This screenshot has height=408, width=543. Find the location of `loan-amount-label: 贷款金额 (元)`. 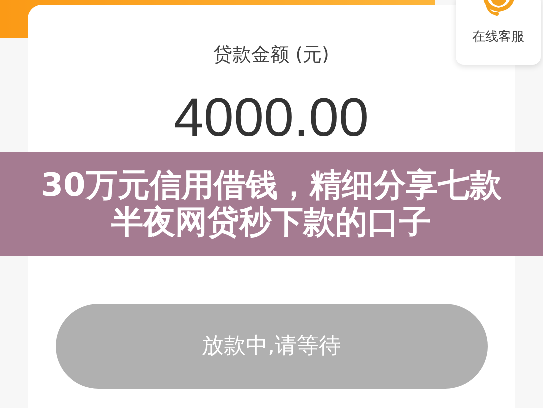

loan-amount-label: 贷款金额 (元) is located at coordinates (272, 55).